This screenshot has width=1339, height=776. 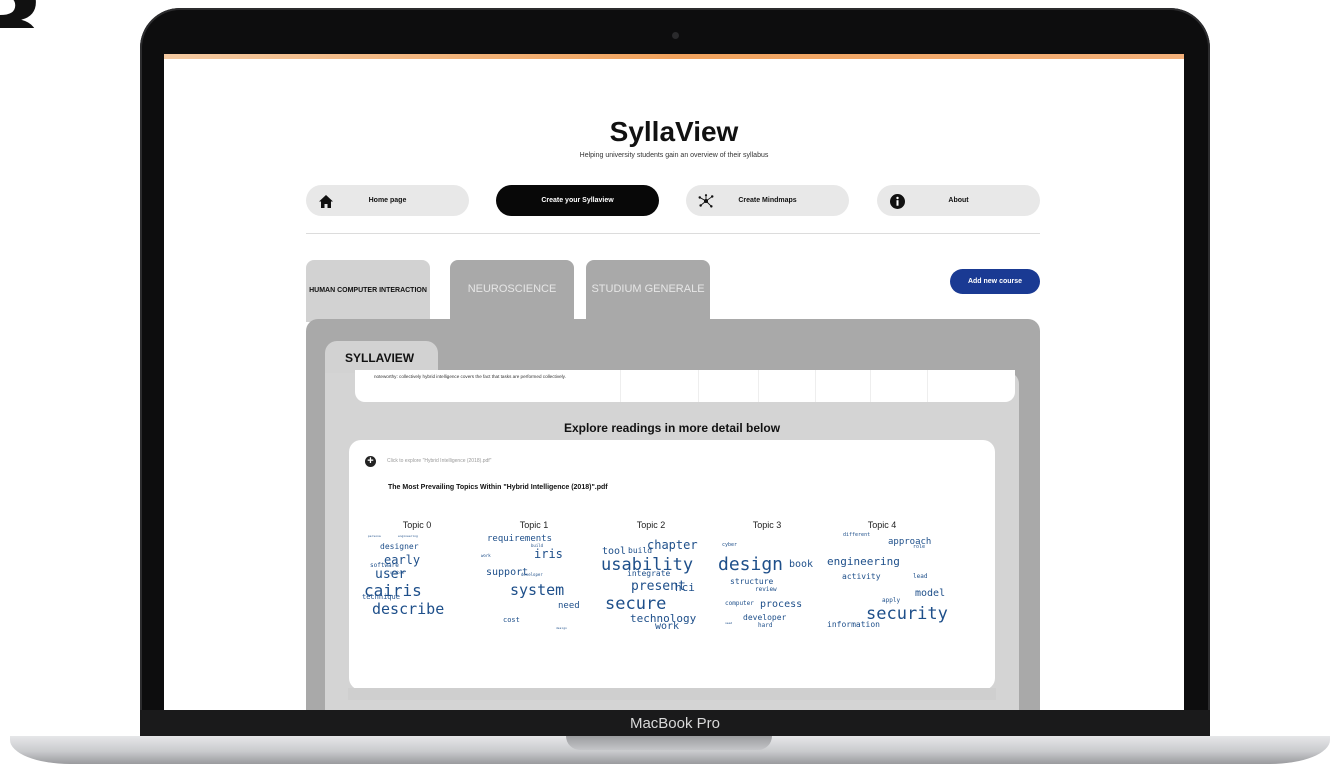 I want to click on topic-word: activity, so click(x=861, y=576).